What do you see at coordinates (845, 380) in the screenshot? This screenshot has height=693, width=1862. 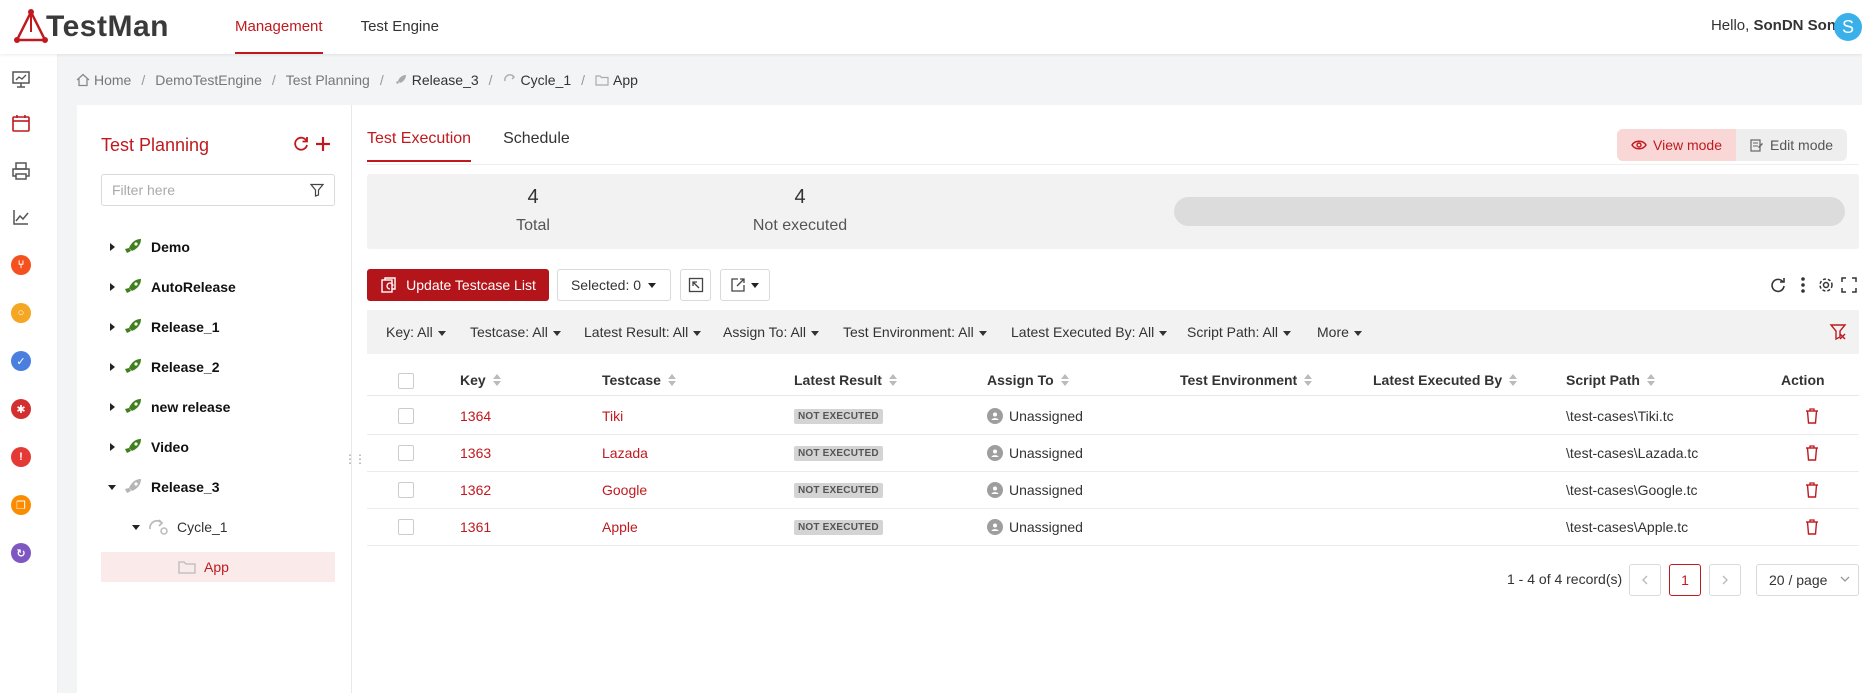 I see `column-header-latest-result: Latest Result` at bounding box center [845, 380].